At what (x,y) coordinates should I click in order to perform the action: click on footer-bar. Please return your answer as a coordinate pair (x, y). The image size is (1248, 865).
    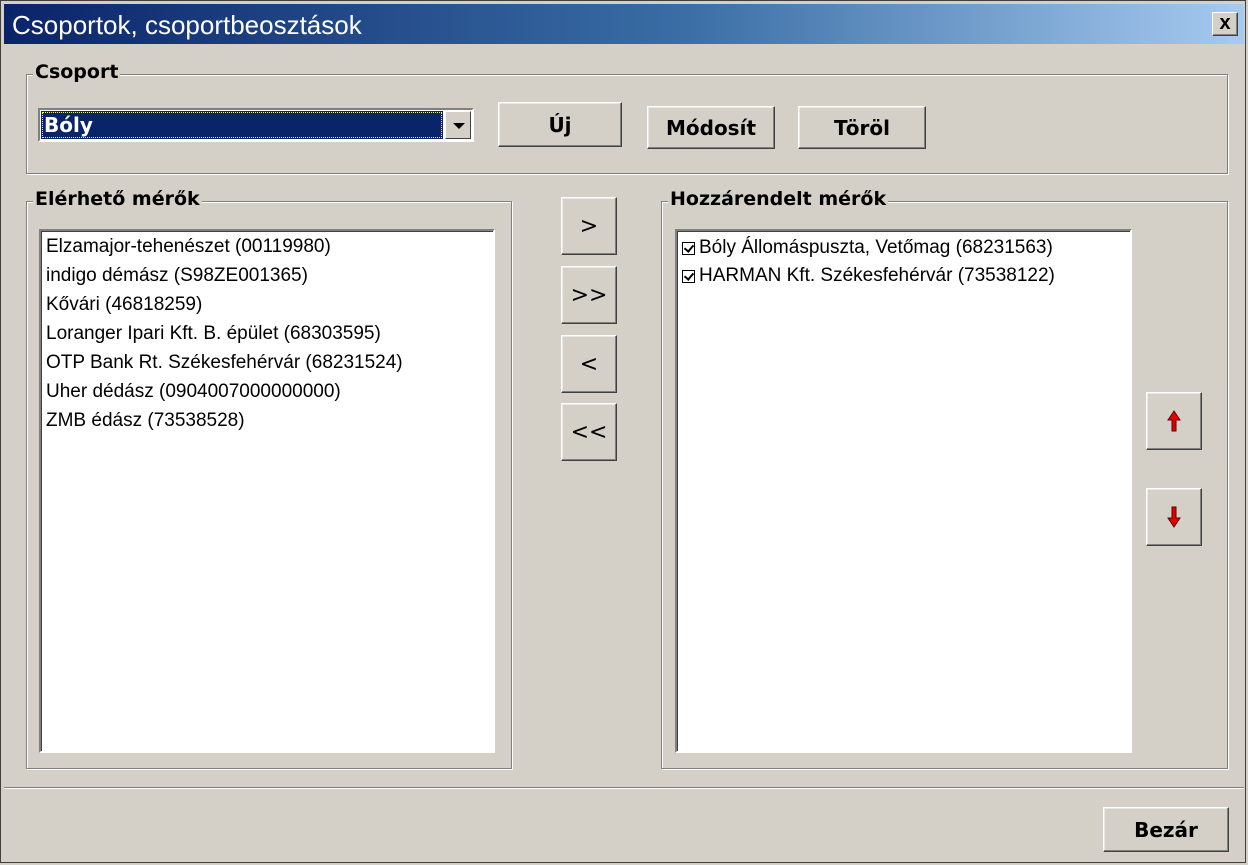
    Looking at the image, I should click on (624, 824).